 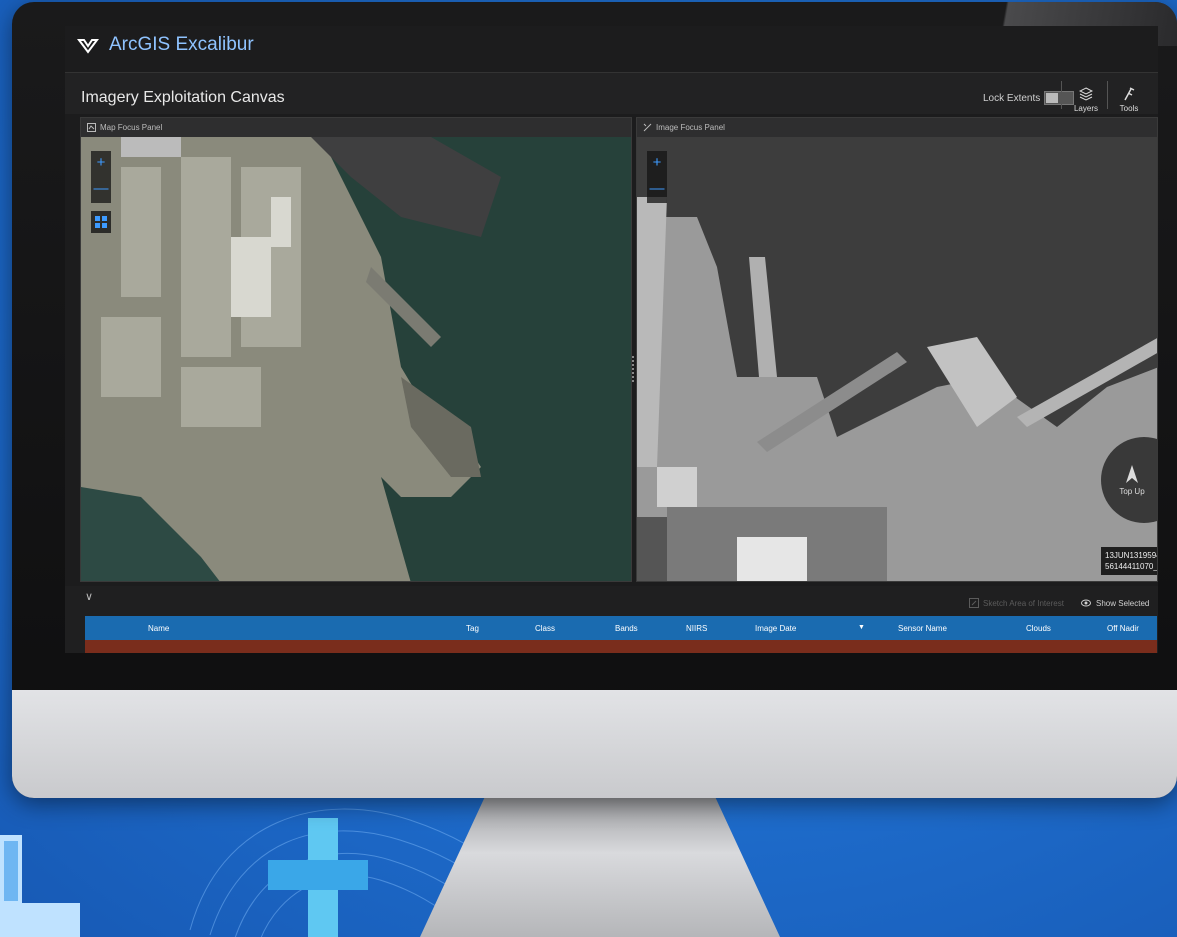 What do you see at coordinates (181, 44) in the screenshot?
I see `app-name: ArcGIS Excalibur` at bounding box center [181, 44].